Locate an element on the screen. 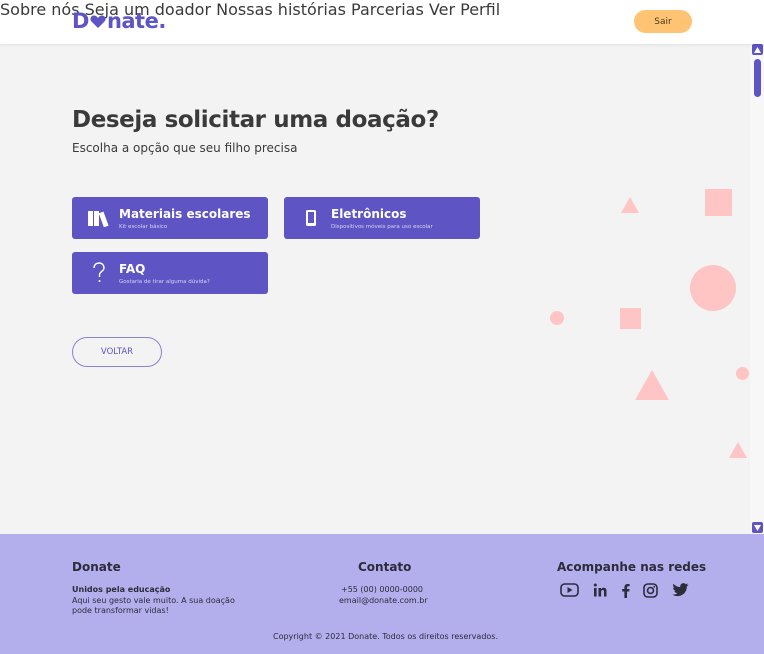 This screenshot has width=764, height=654. footer-brand: Donate is located at coordinates (96, 567).